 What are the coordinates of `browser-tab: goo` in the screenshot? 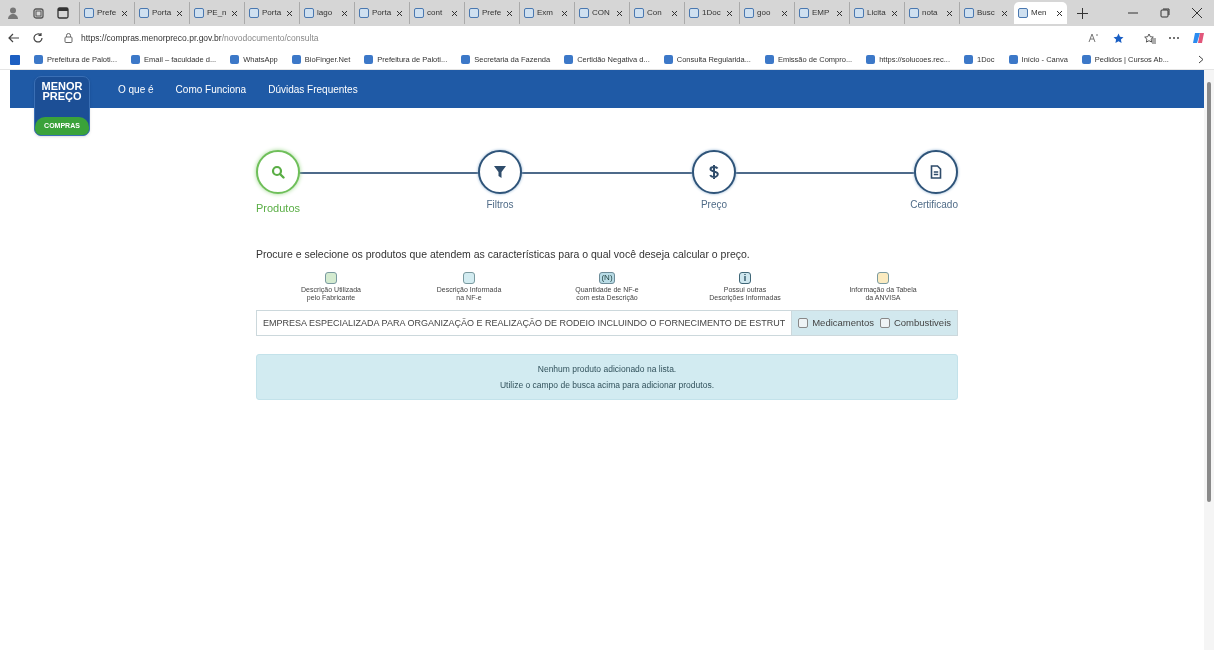 It's located at (765, 13).